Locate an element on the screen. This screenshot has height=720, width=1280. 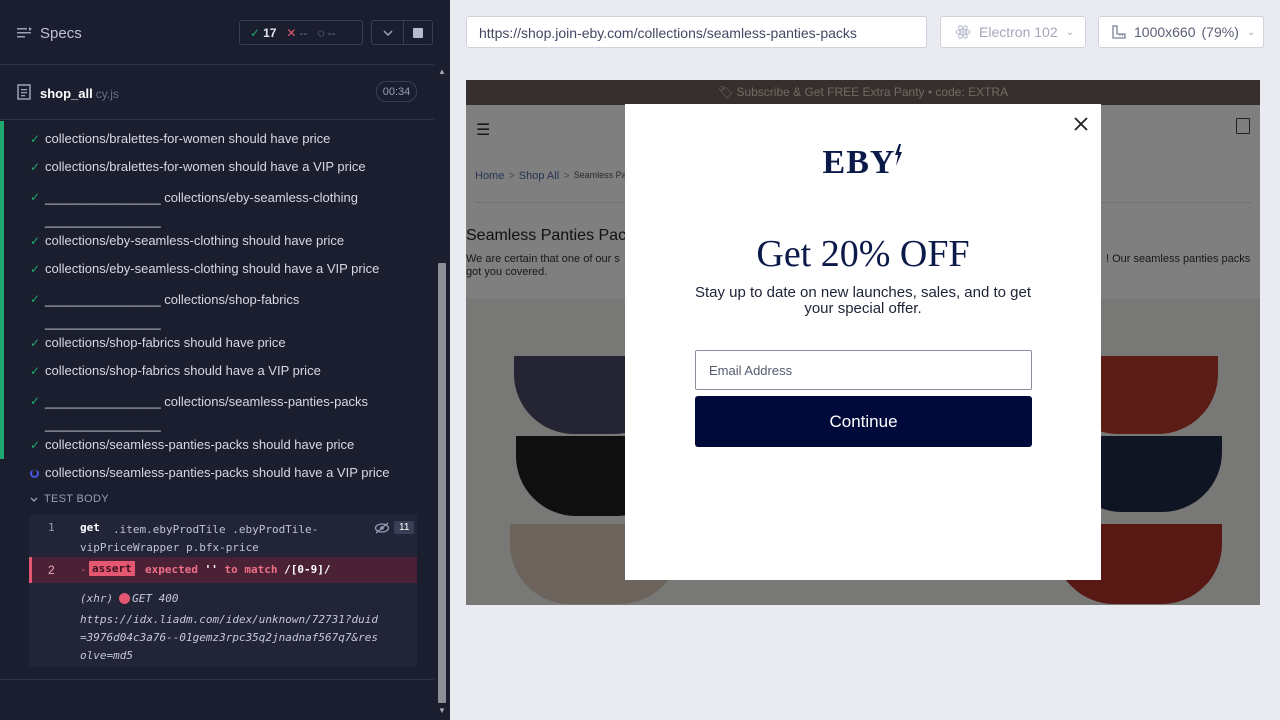
reporter-footer-divider is located at coordinates (217, 679).